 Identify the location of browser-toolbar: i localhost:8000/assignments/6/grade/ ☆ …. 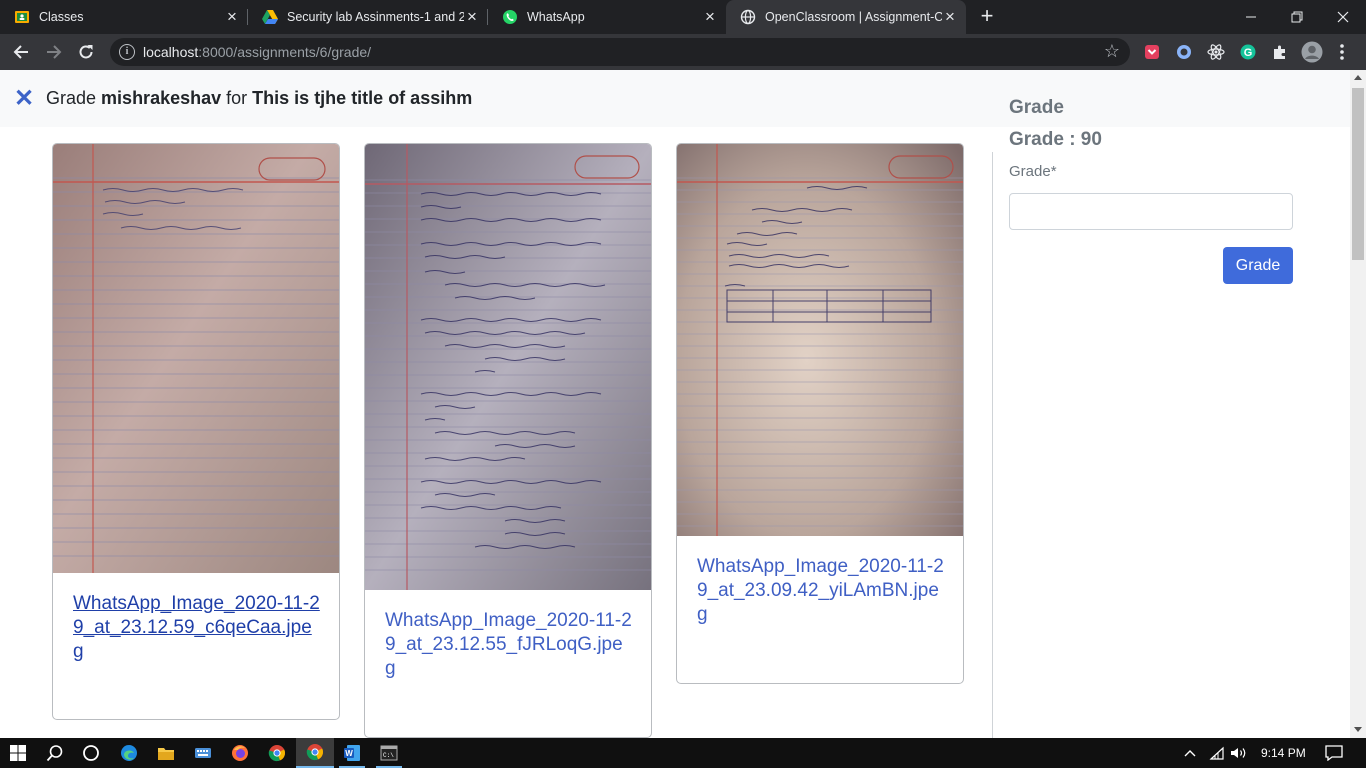
(683, 52).